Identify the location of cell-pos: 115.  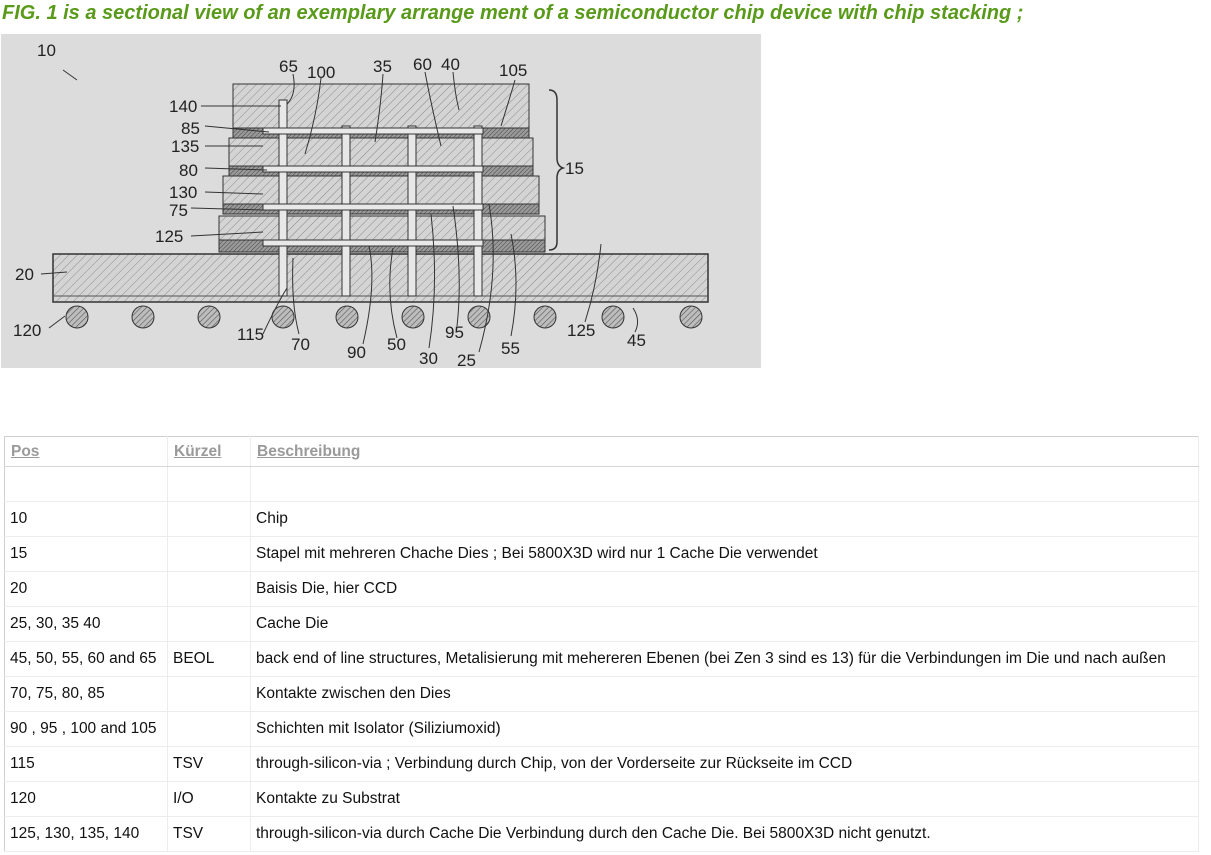
(86, 764).